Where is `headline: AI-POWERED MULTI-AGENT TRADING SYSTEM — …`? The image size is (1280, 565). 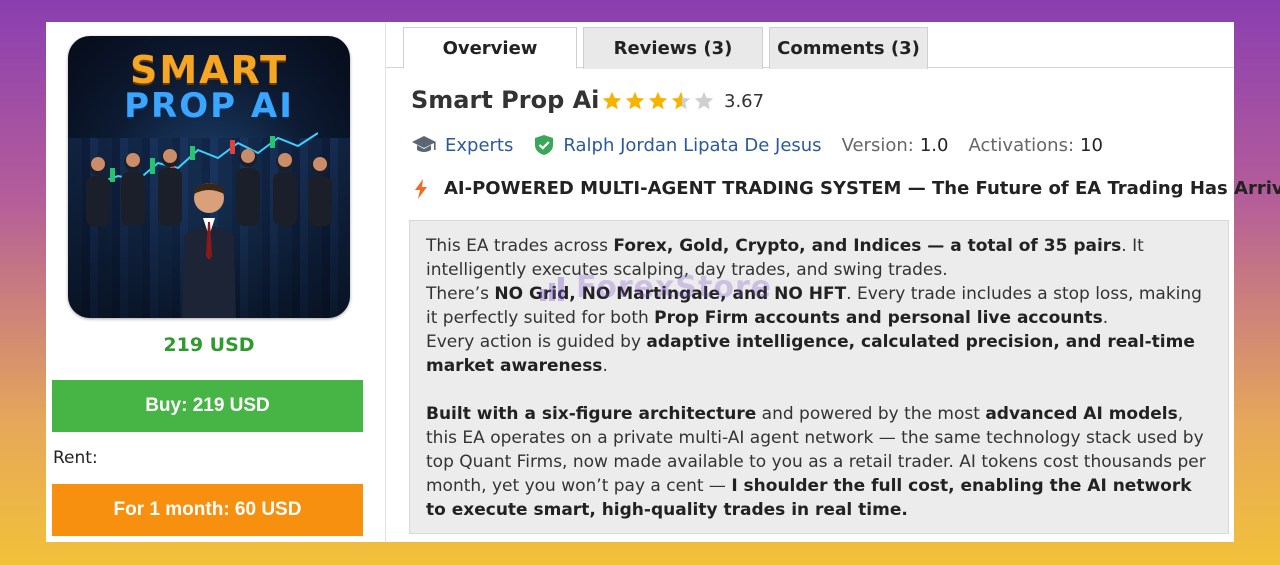 headline: AI-POWERED MULTI-AGENT TRADING SYSTEM — … is located at coordinates (847, 188).